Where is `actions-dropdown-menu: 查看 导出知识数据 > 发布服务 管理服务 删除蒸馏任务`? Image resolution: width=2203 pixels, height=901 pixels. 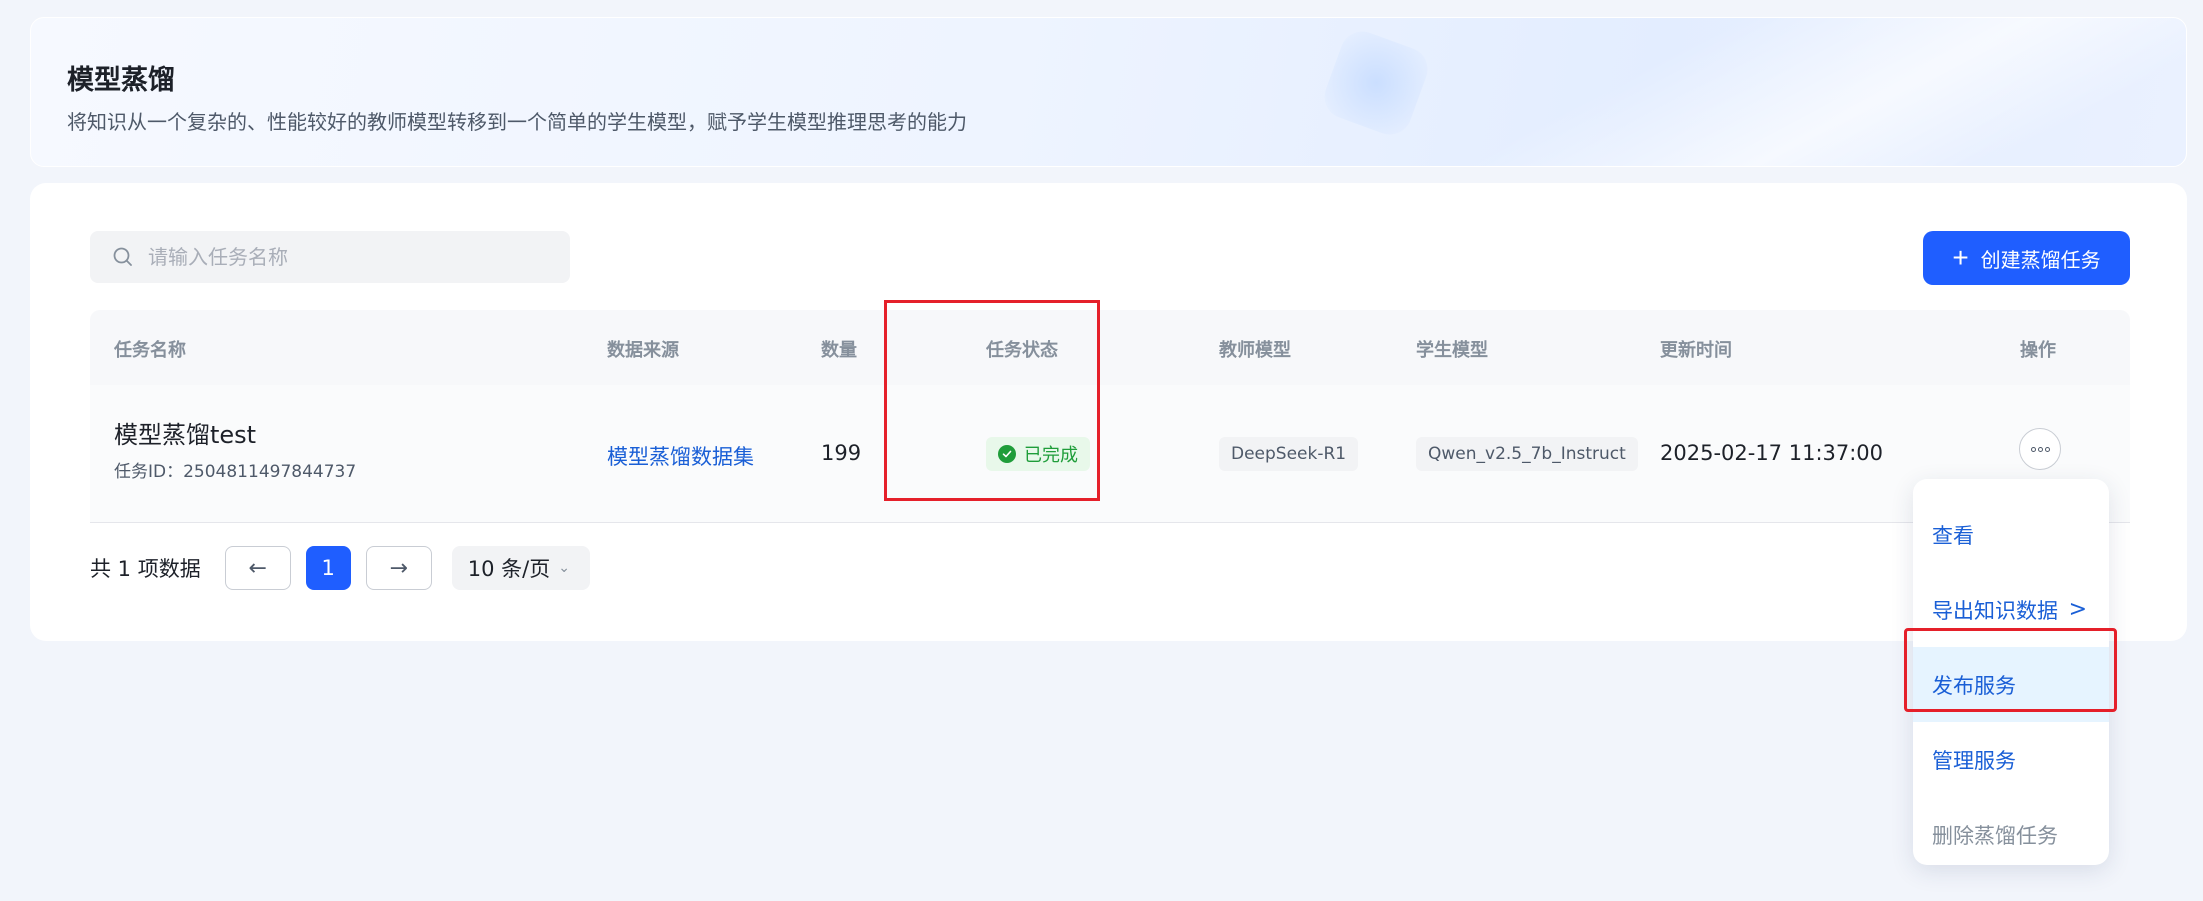 actions-dropdown-menu: 查看 导出知识数据 > 发布服务 管理服务 删除蒸馏任务 is located at coordinates (2011, 672).